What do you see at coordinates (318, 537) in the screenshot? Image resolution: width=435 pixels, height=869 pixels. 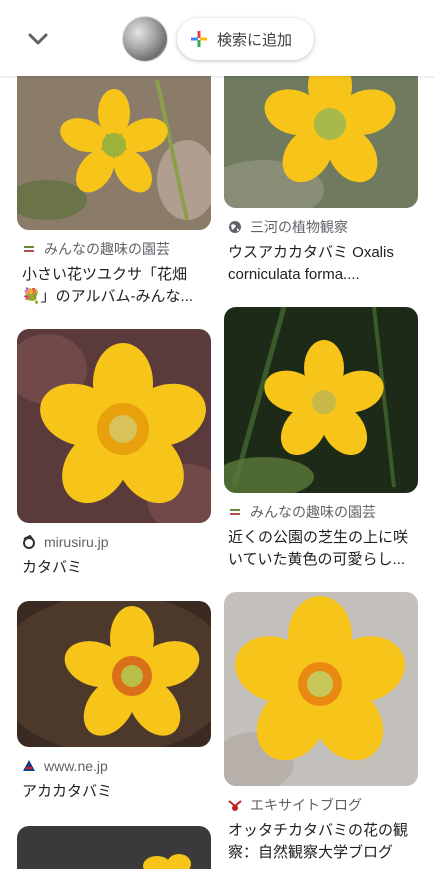 I see `title-line: 近くの公園の芝生の上に咲` at bounding box center [318, 537].